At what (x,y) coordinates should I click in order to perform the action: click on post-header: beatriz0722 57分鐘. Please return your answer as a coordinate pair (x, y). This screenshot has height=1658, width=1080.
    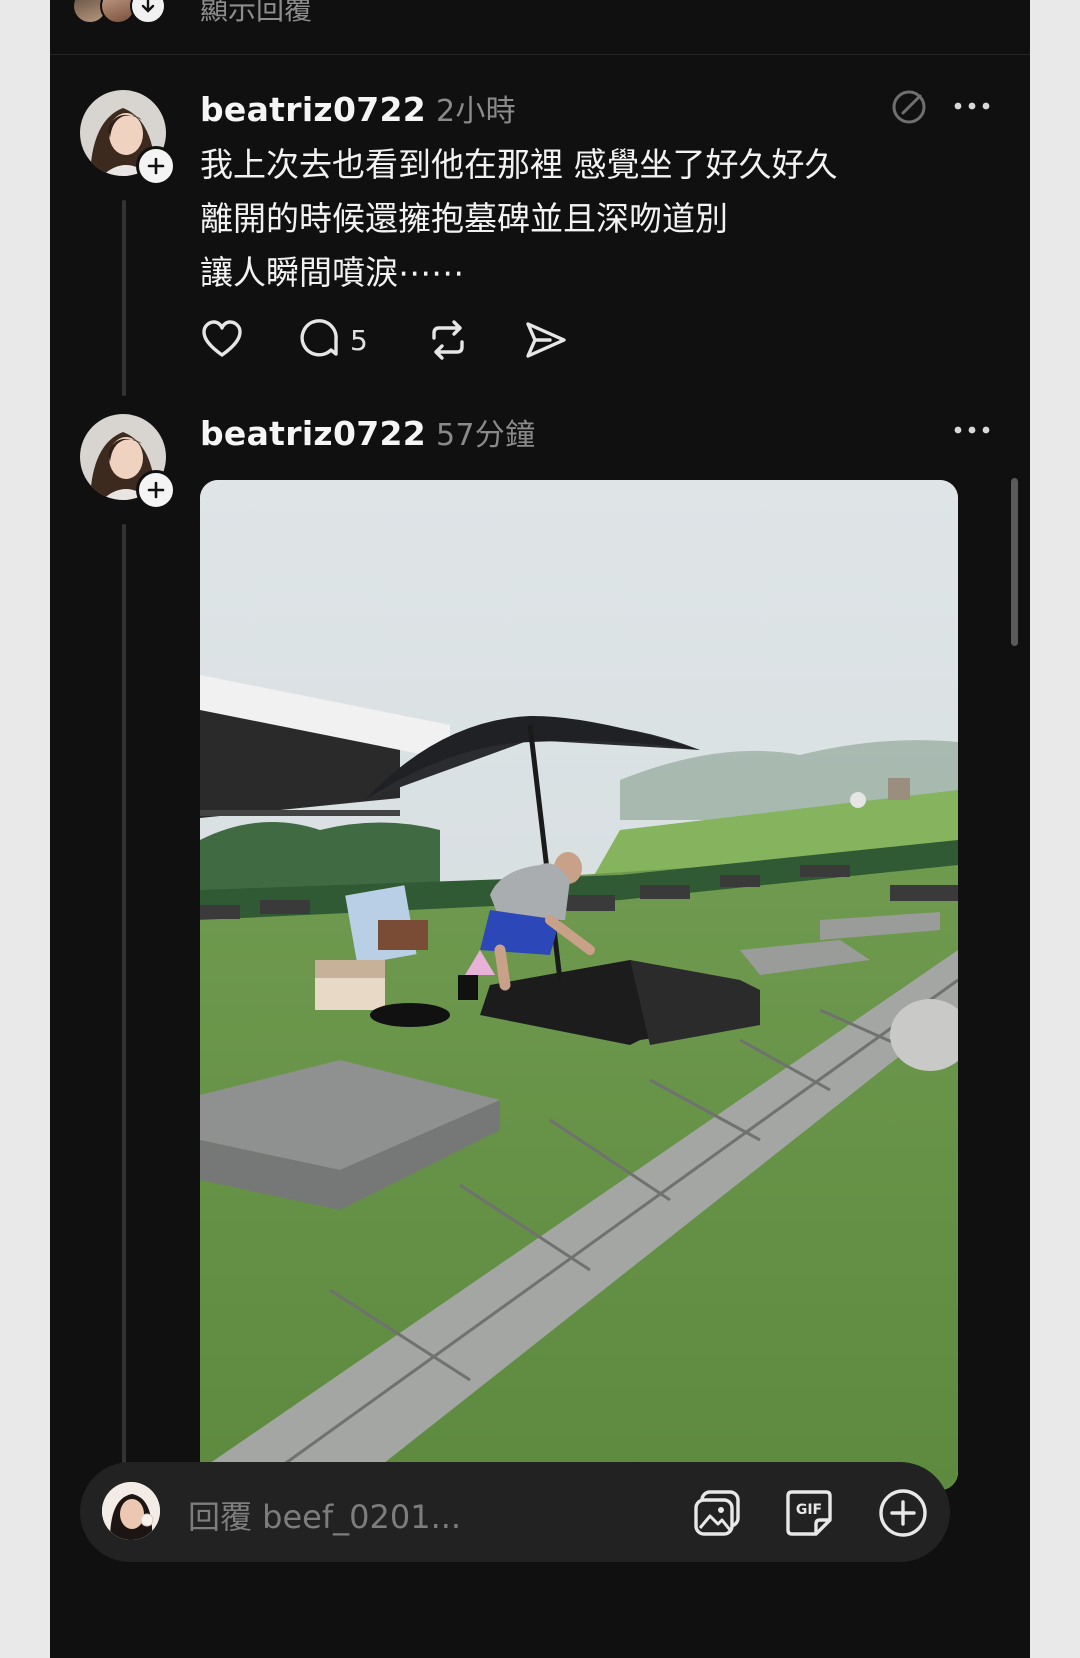
    Looking at the image, I should click on (367, 432).